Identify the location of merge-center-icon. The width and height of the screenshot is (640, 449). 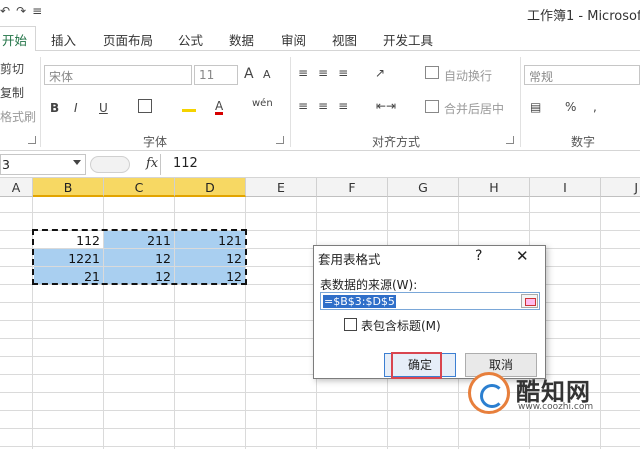
(432, 106).